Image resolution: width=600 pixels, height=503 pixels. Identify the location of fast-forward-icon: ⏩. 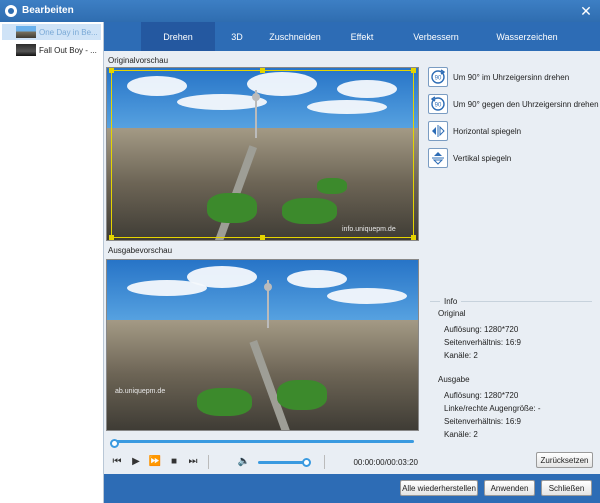
(155, 462).